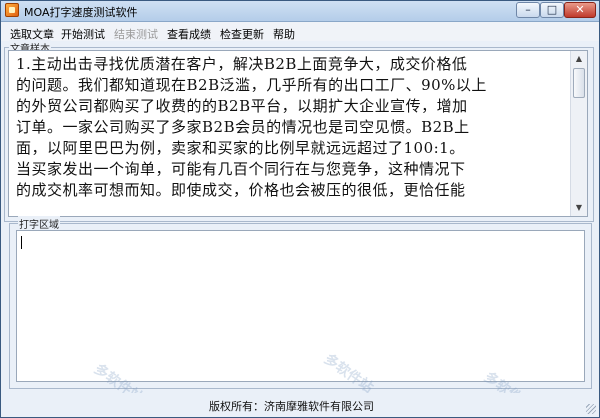  What do you see at coordinates (39, 223) in the screenshot?
I see `typing-group-label: 打字区域` at bounding box center [39, 223].